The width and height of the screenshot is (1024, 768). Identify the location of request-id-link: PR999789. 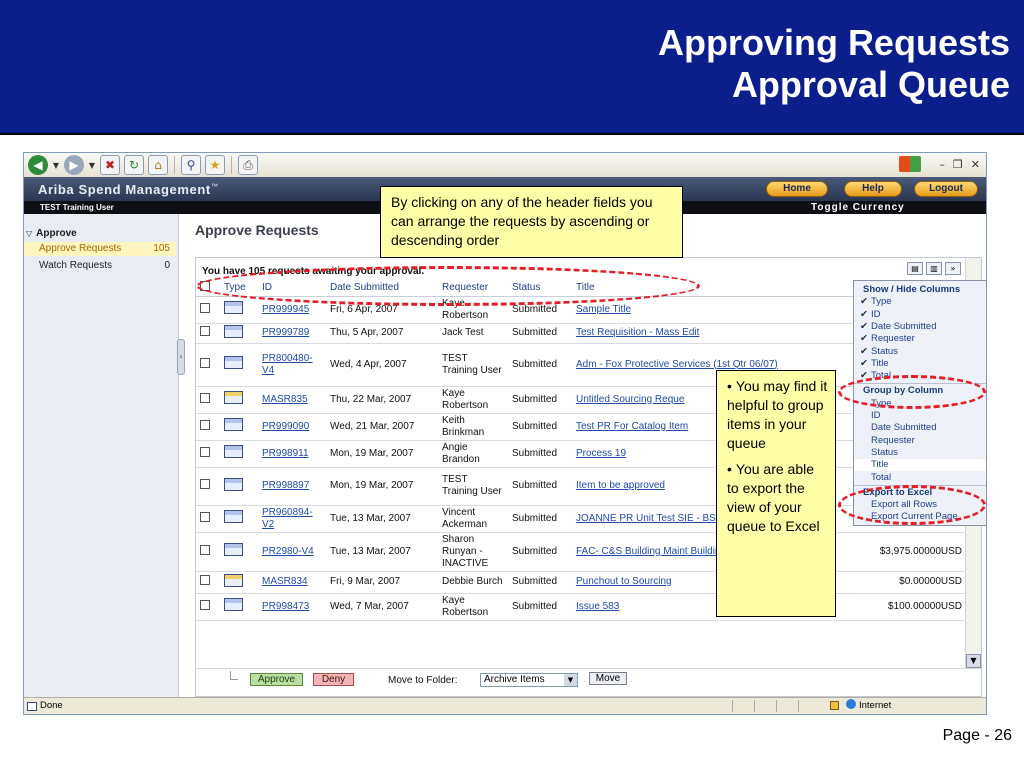
(292, 333).